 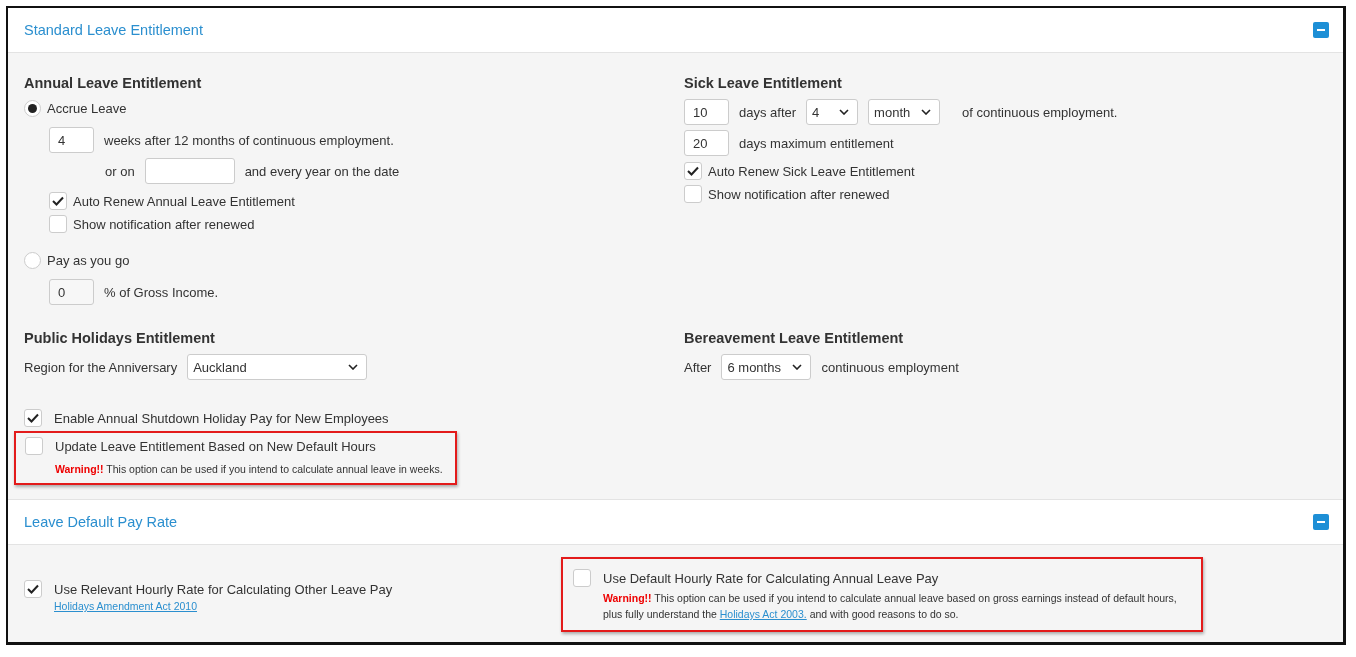 I want to click on group-heading: Annual Leave Entitlement, so click(x=113, y=83).